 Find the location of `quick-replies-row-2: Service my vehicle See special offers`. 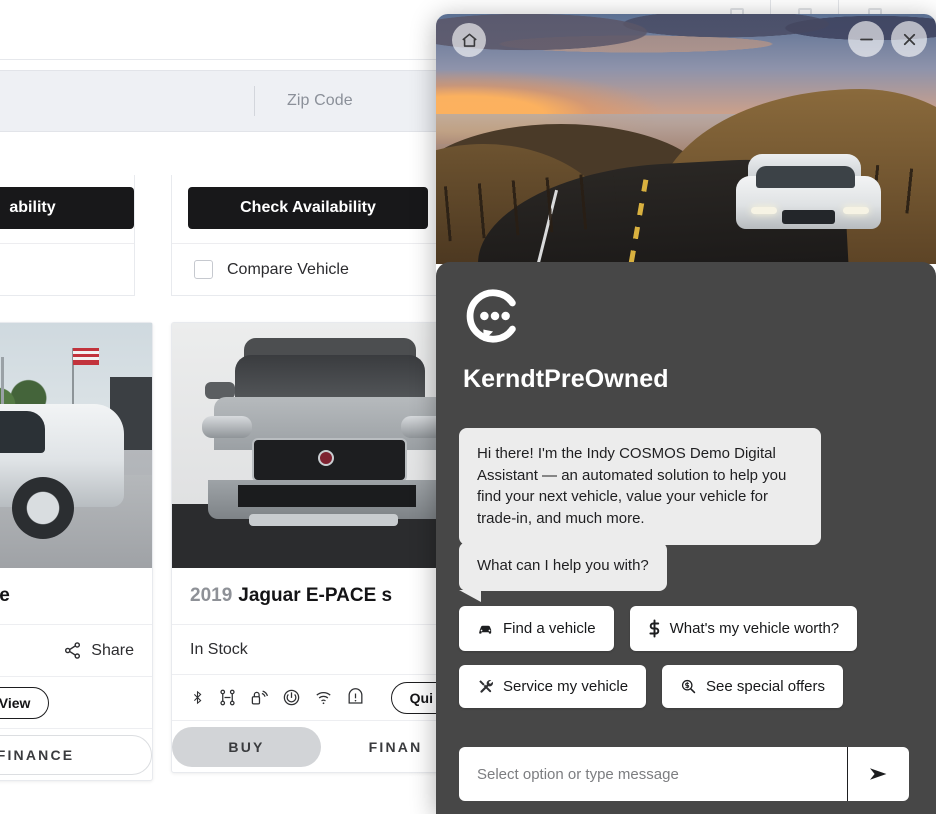

quick-replies-row-2: Service my vehicle See special offers is located at coordinates (684, 686).